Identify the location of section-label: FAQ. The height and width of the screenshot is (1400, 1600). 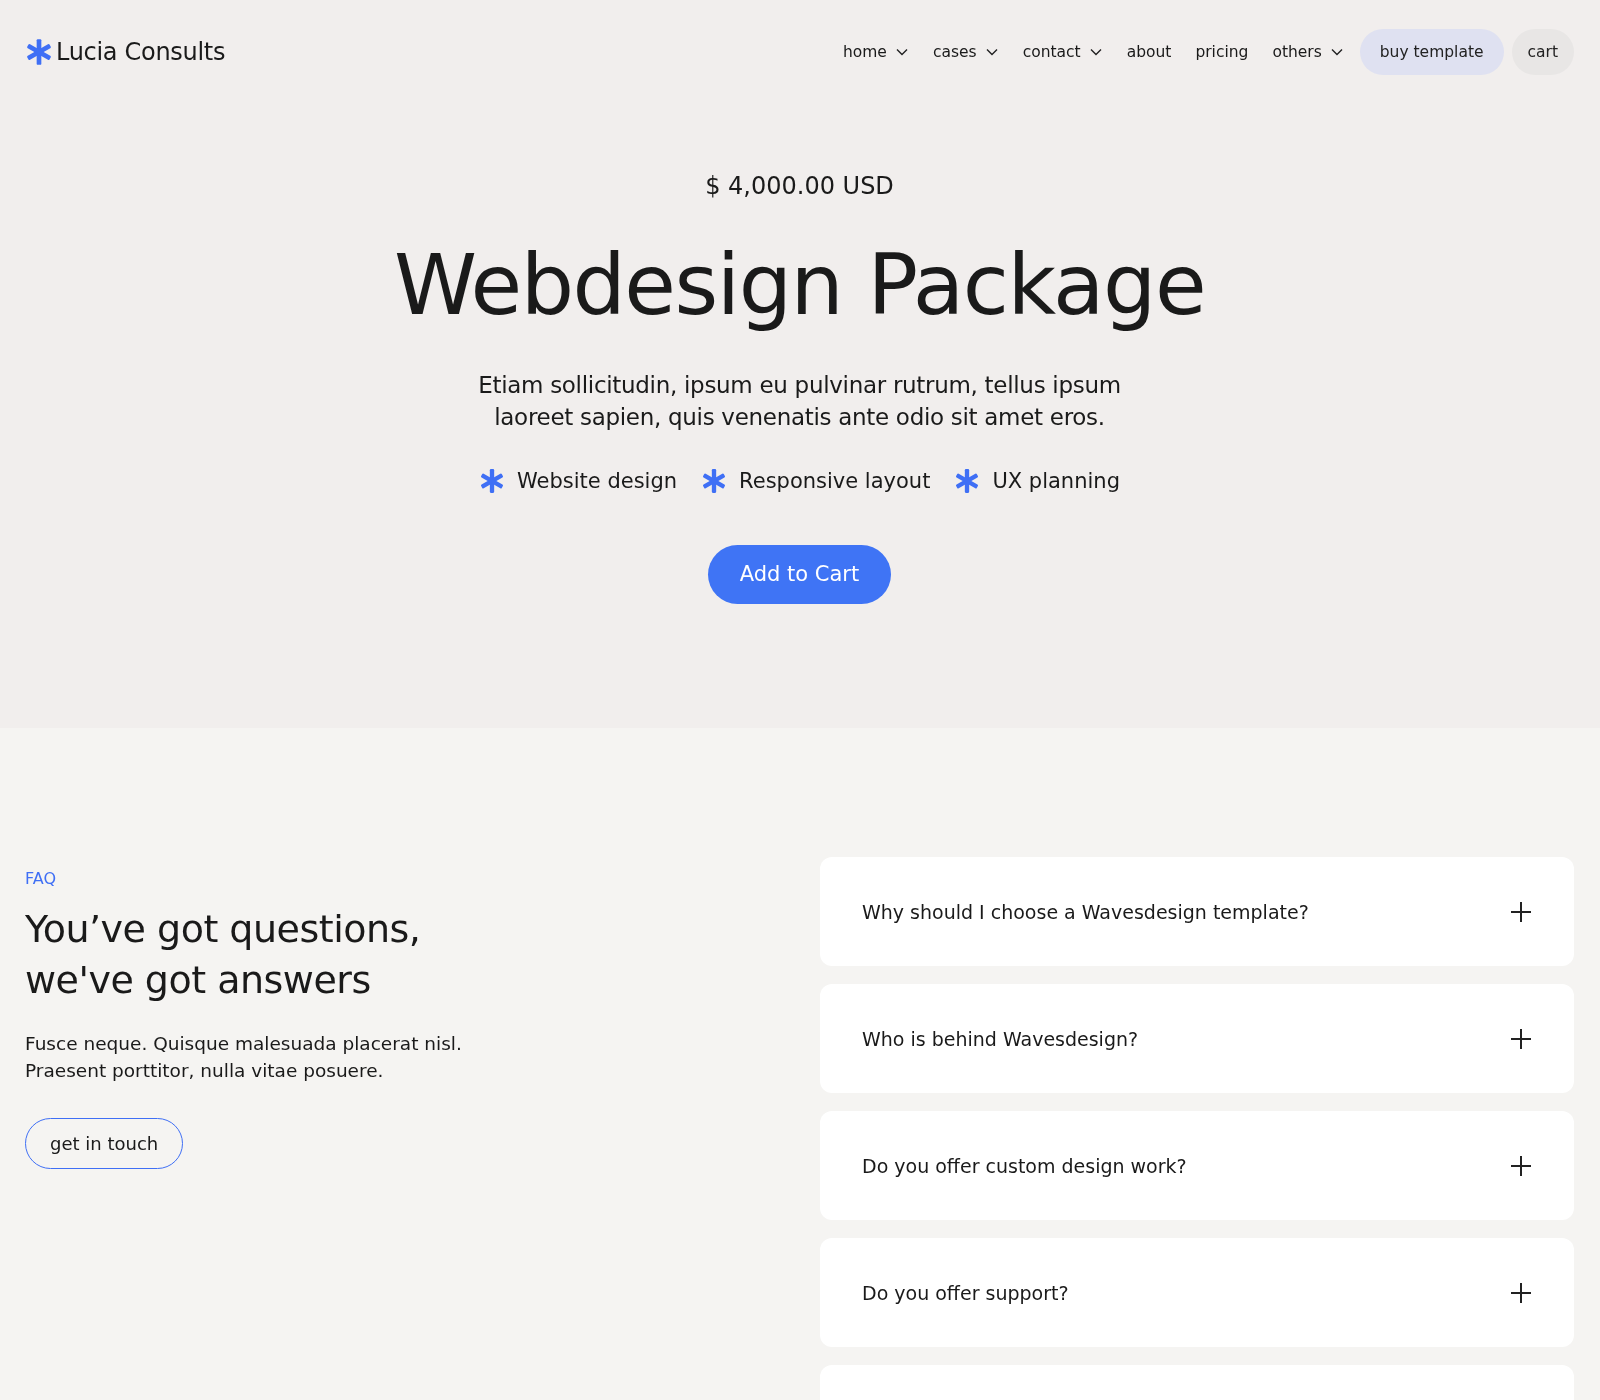
(41, 878).